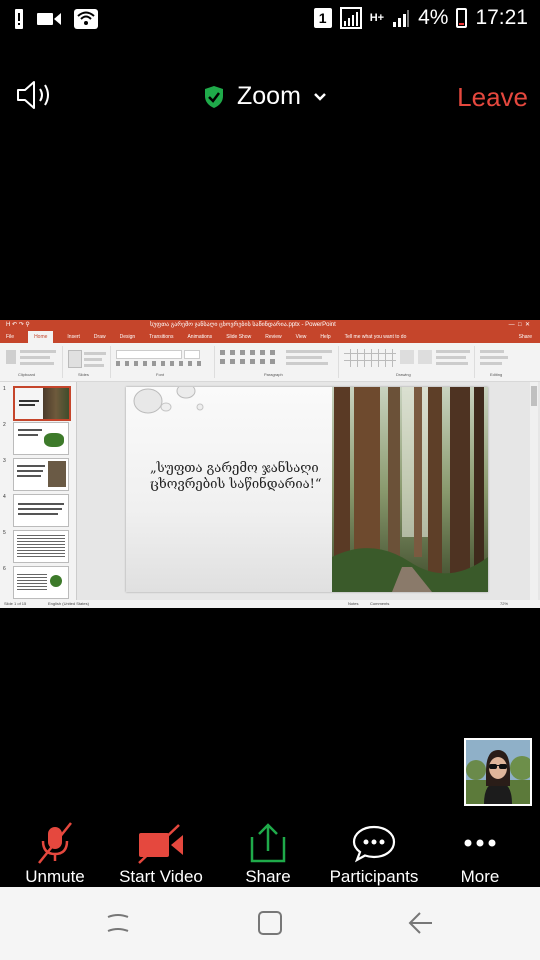 This screenshot has width=540, height=960. I want to click on ribbon-group-label: Paragraph, so click(273, 374).